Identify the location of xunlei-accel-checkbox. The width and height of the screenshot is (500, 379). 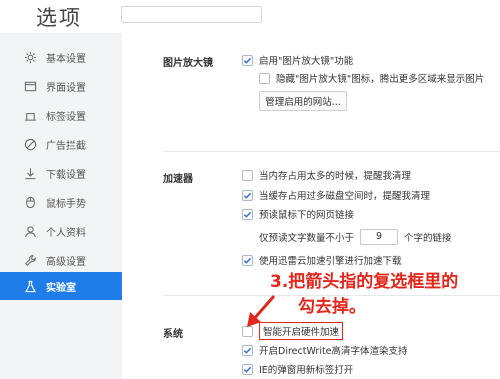
(247, 260).